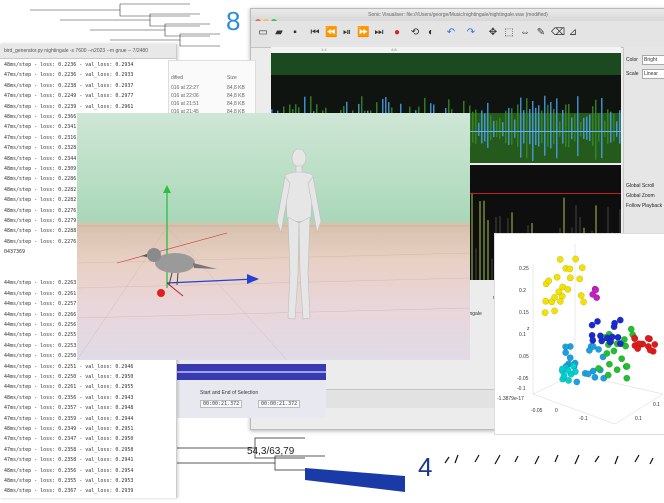  What do you see at coordinates (471, 33) in the screenshot?
I see `redo-icon: ↷` at bounding box center [471, 33].